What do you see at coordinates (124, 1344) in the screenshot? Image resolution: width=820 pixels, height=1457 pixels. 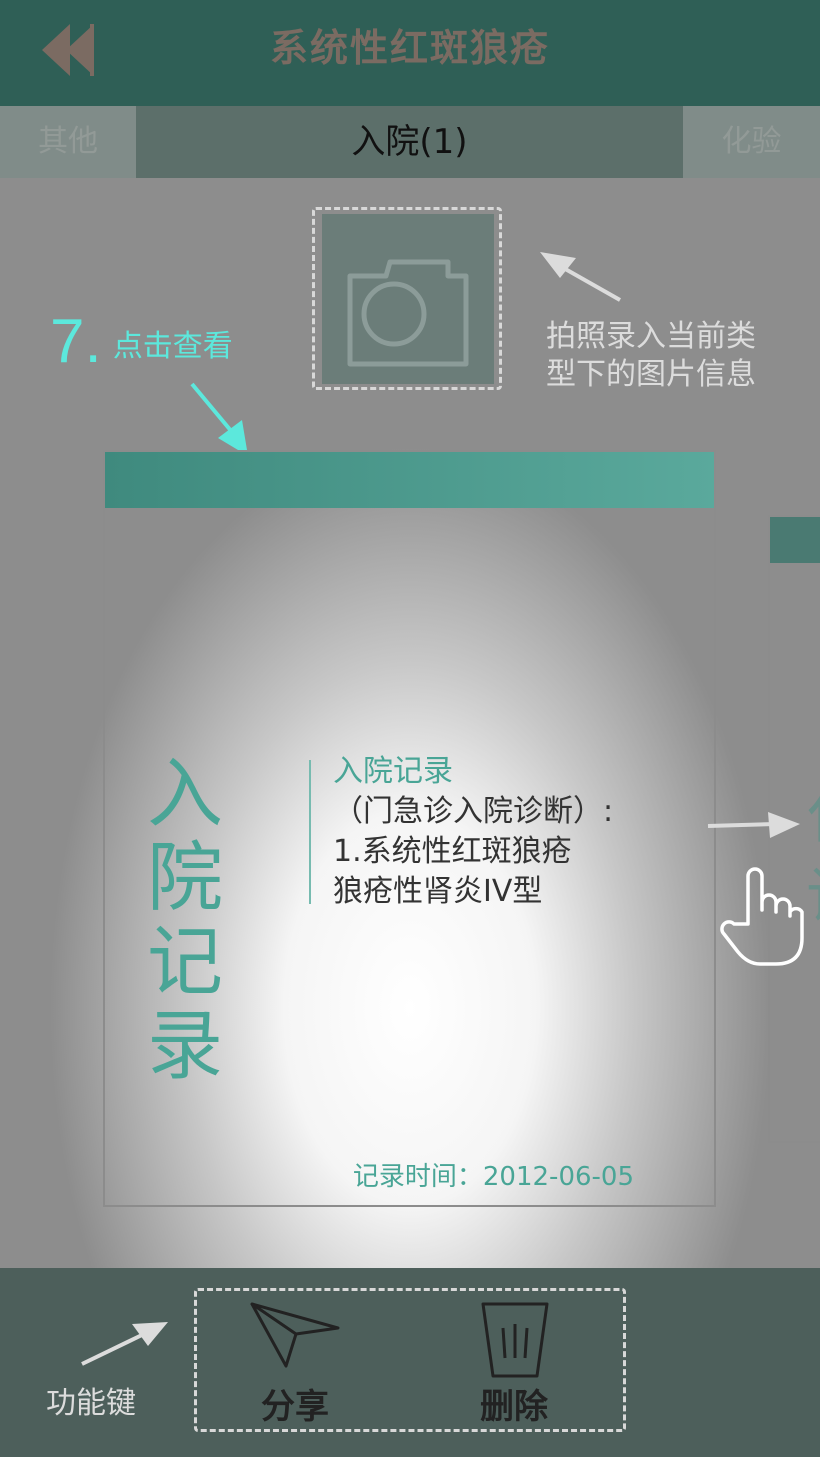 I see `arrow-to-functions-icon` at bounding box center [124, 1344].